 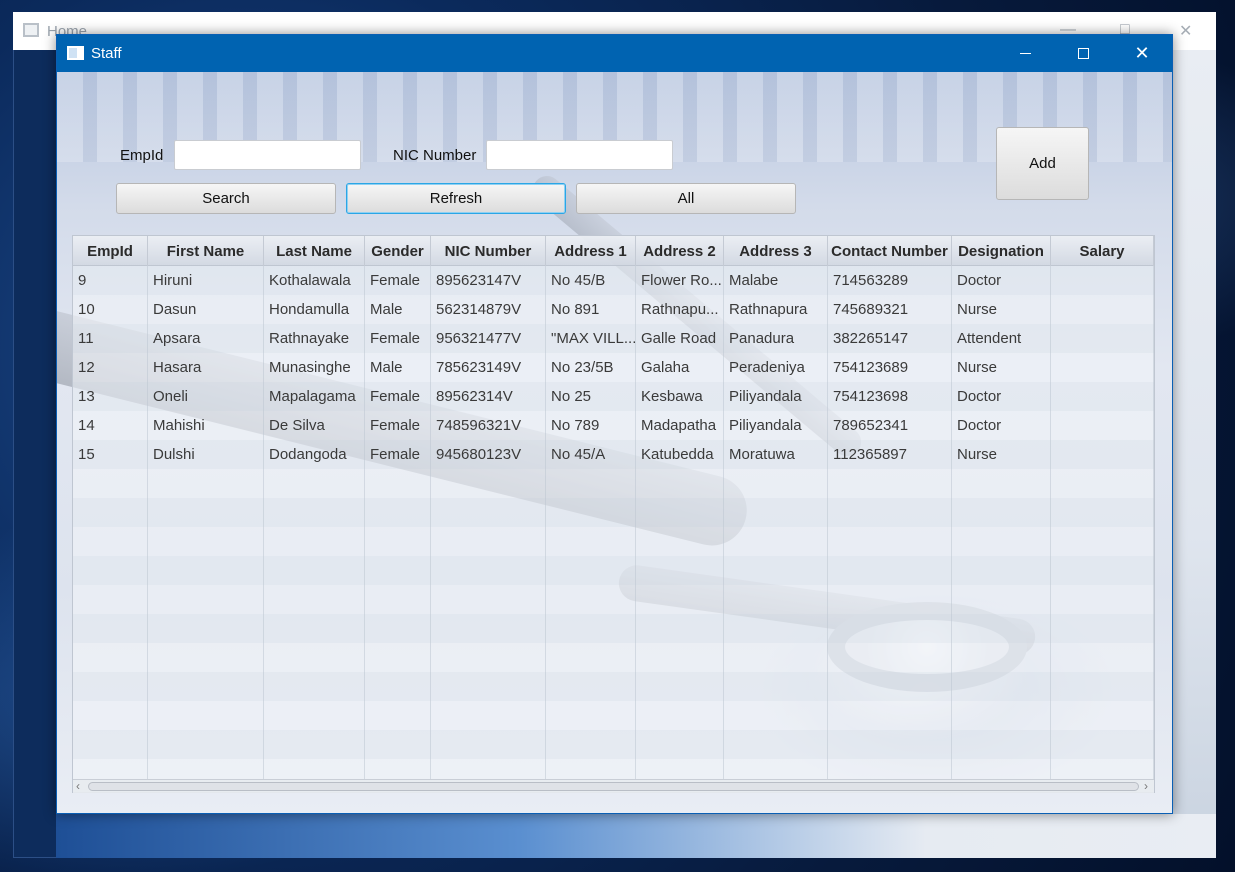 I want to click on column-header: EmpId, so click(x=110, y=251).